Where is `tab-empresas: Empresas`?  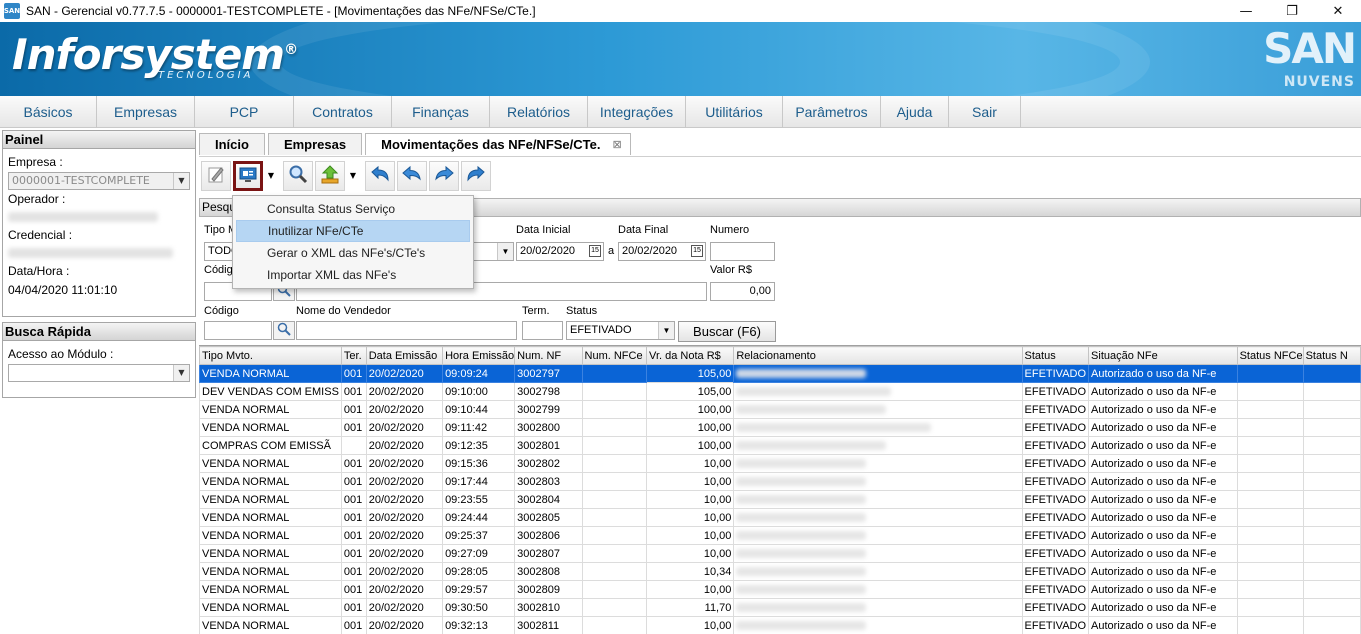 tab-empresas: Empresas is located at coordinates (315, 144).